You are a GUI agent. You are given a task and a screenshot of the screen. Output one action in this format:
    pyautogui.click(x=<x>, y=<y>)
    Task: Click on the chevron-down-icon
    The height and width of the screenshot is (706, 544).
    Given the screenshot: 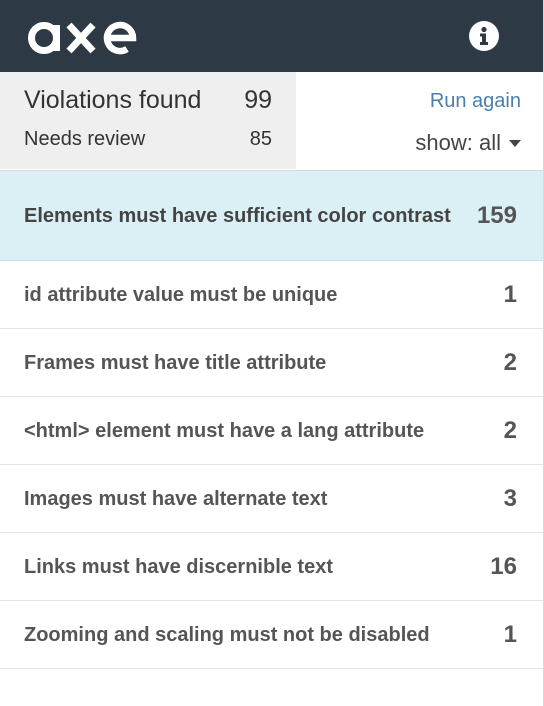 What is the action you would take?
    pyautogui.click(x=515, y=143)
    